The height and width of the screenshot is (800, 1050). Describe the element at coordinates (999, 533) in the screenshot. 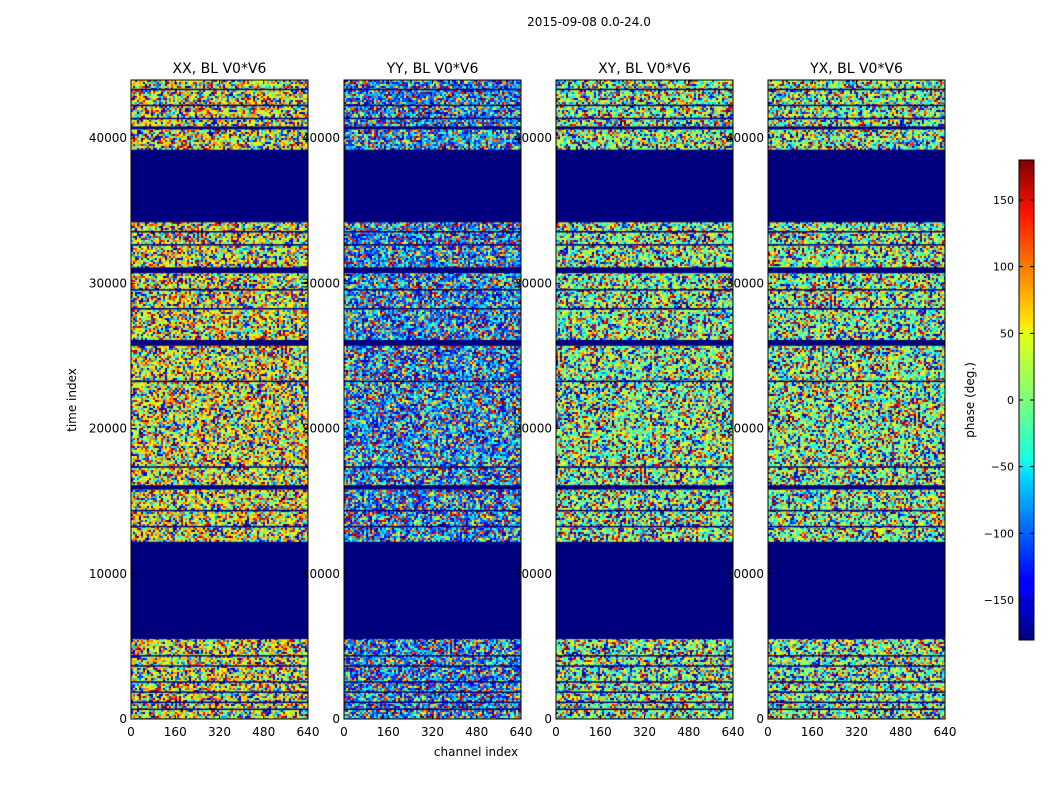

I see `colorbar-tick-label: −100` at that location.